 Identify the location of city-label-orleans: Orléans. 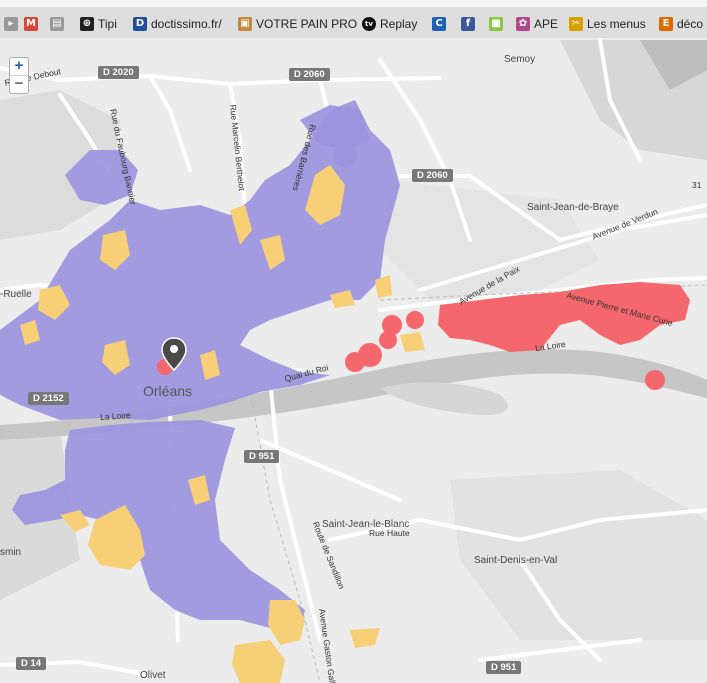
(168, 391).